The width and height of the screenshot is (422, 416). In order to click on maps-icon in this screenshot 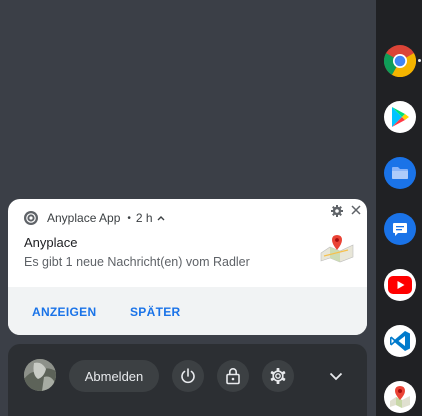, I will do `click(400, 397)`.